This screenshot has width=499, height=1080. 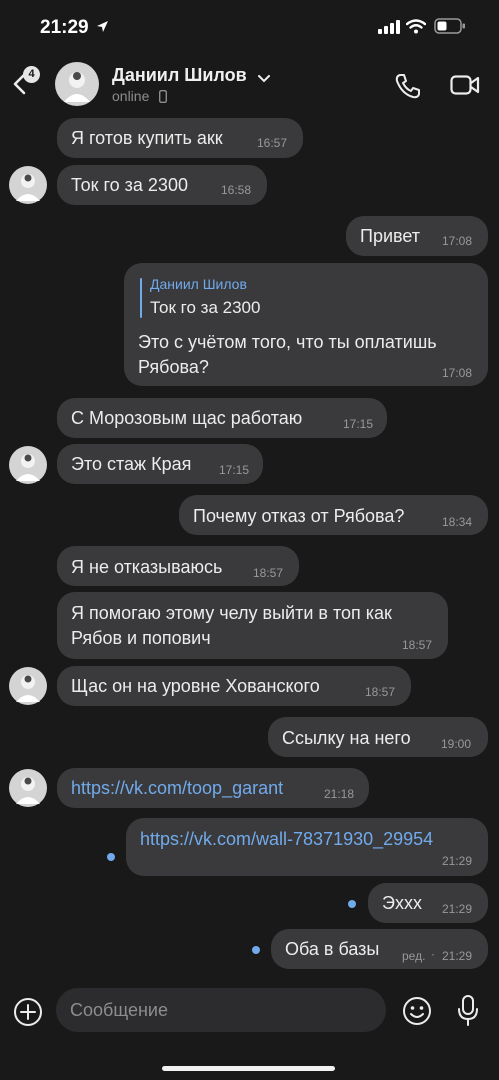 What do you see at coordinates (131, 96) in the screenshot?
I see `contact-status: online` at bounding box center [131, 96].